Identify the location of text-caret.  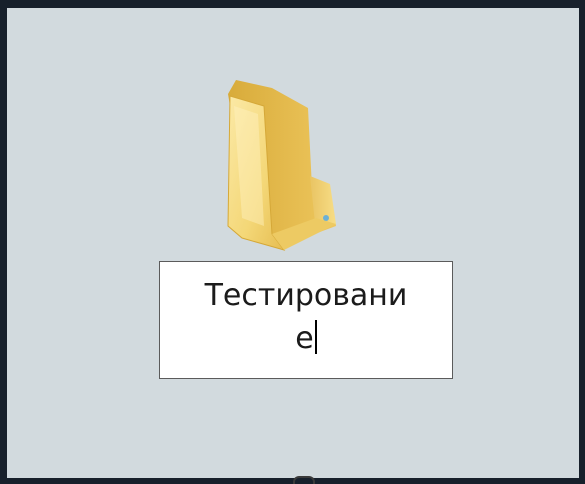
(315, 337).